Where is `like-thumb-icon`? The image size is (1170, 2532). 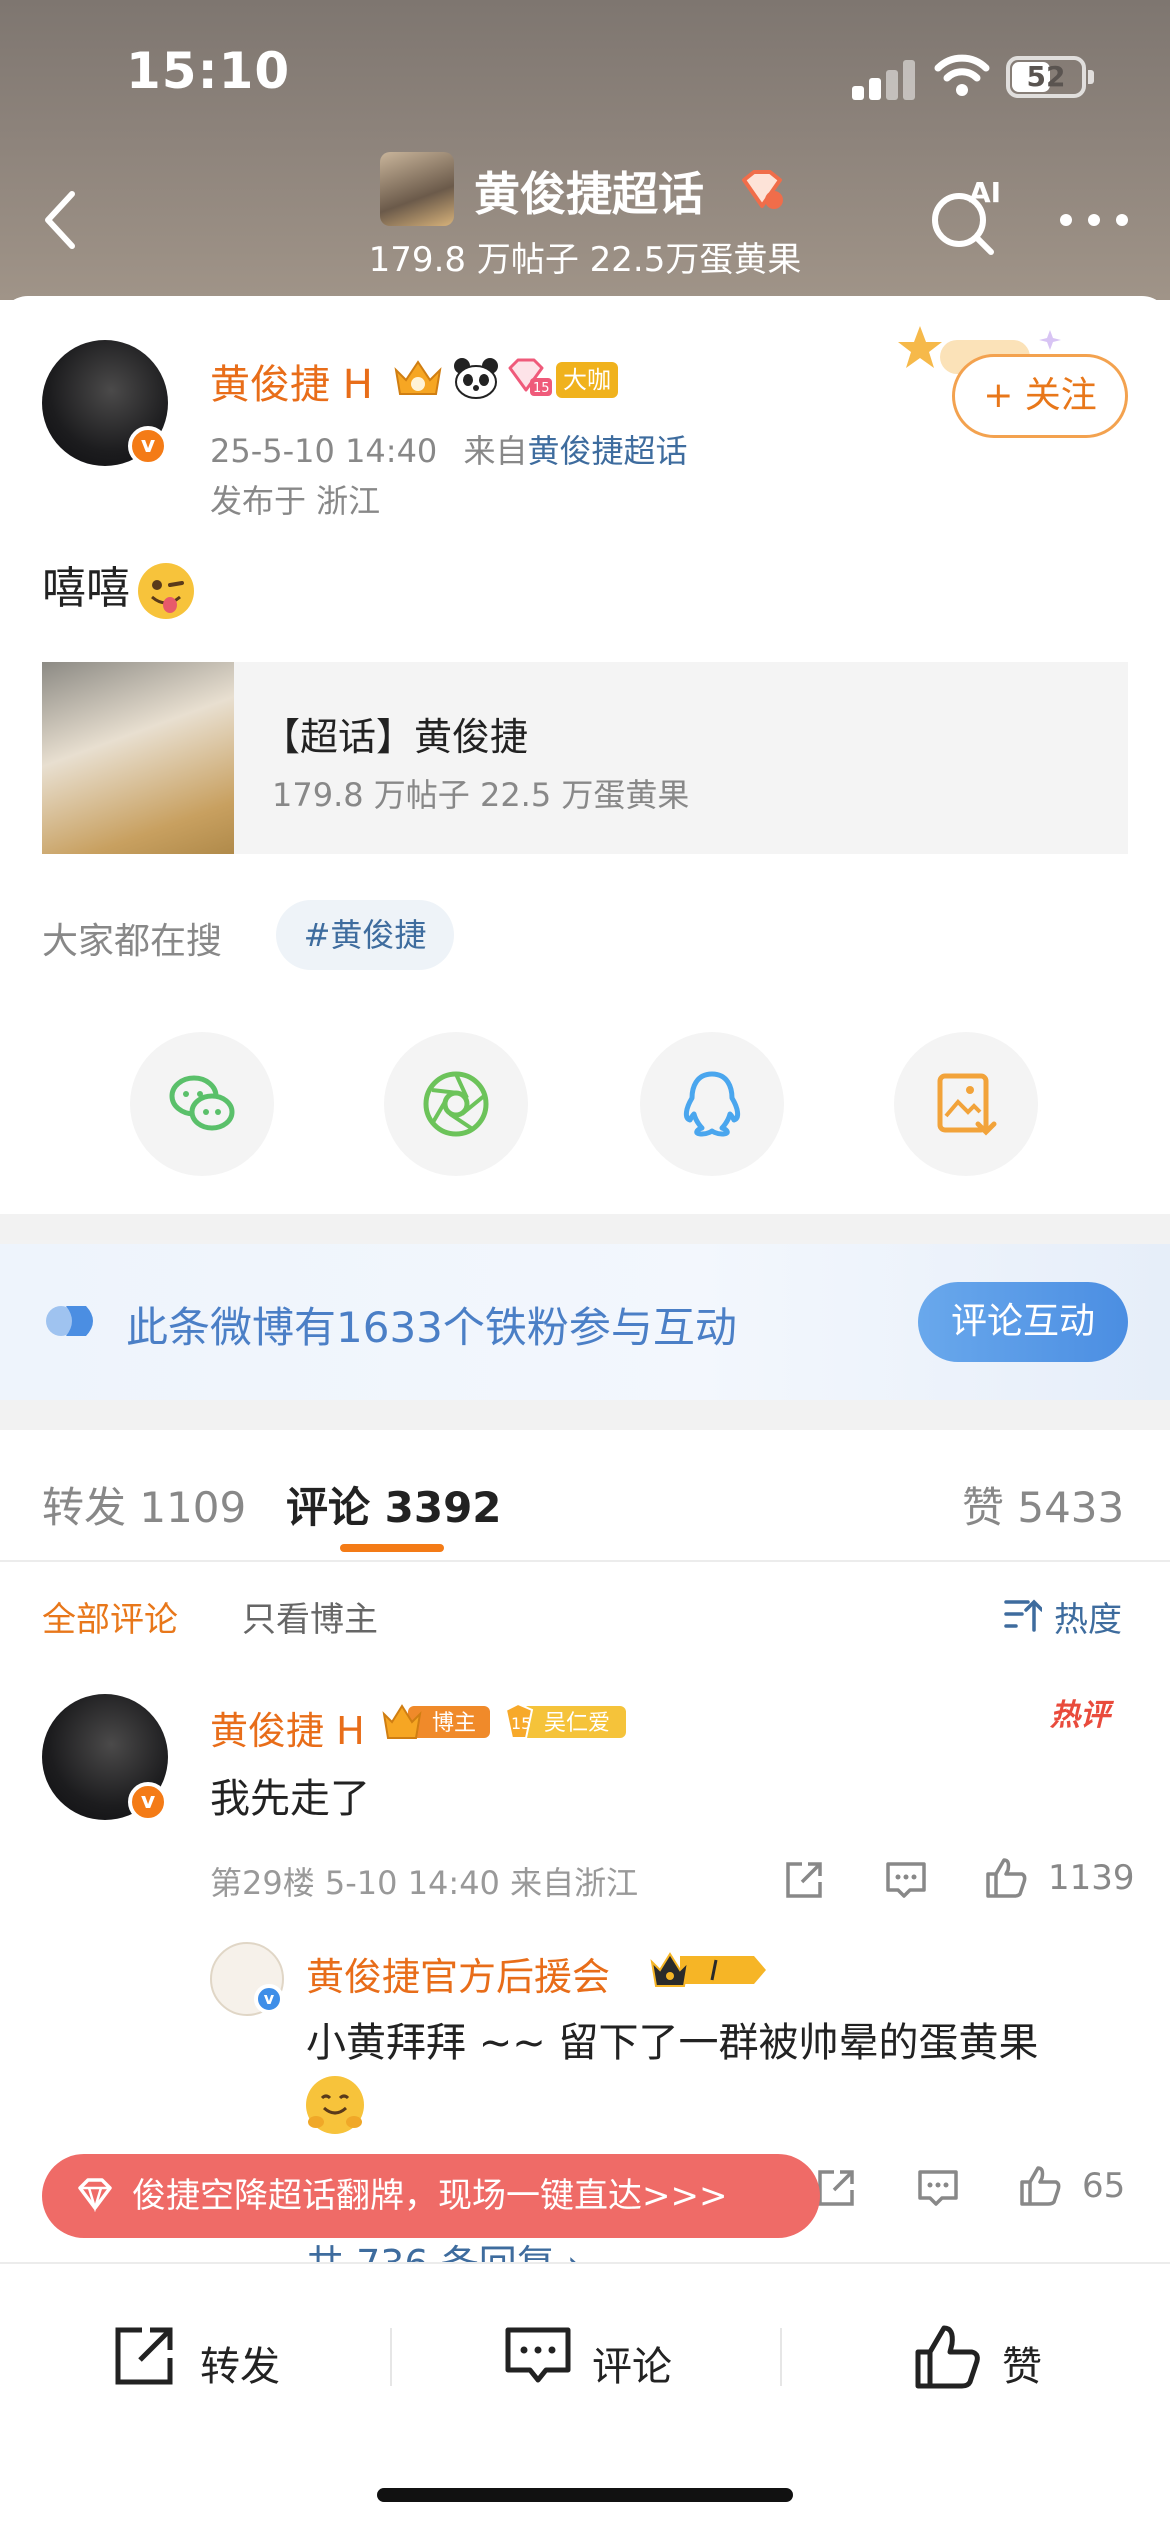 like-thumb-icon is located at coordinates (947, 2357).